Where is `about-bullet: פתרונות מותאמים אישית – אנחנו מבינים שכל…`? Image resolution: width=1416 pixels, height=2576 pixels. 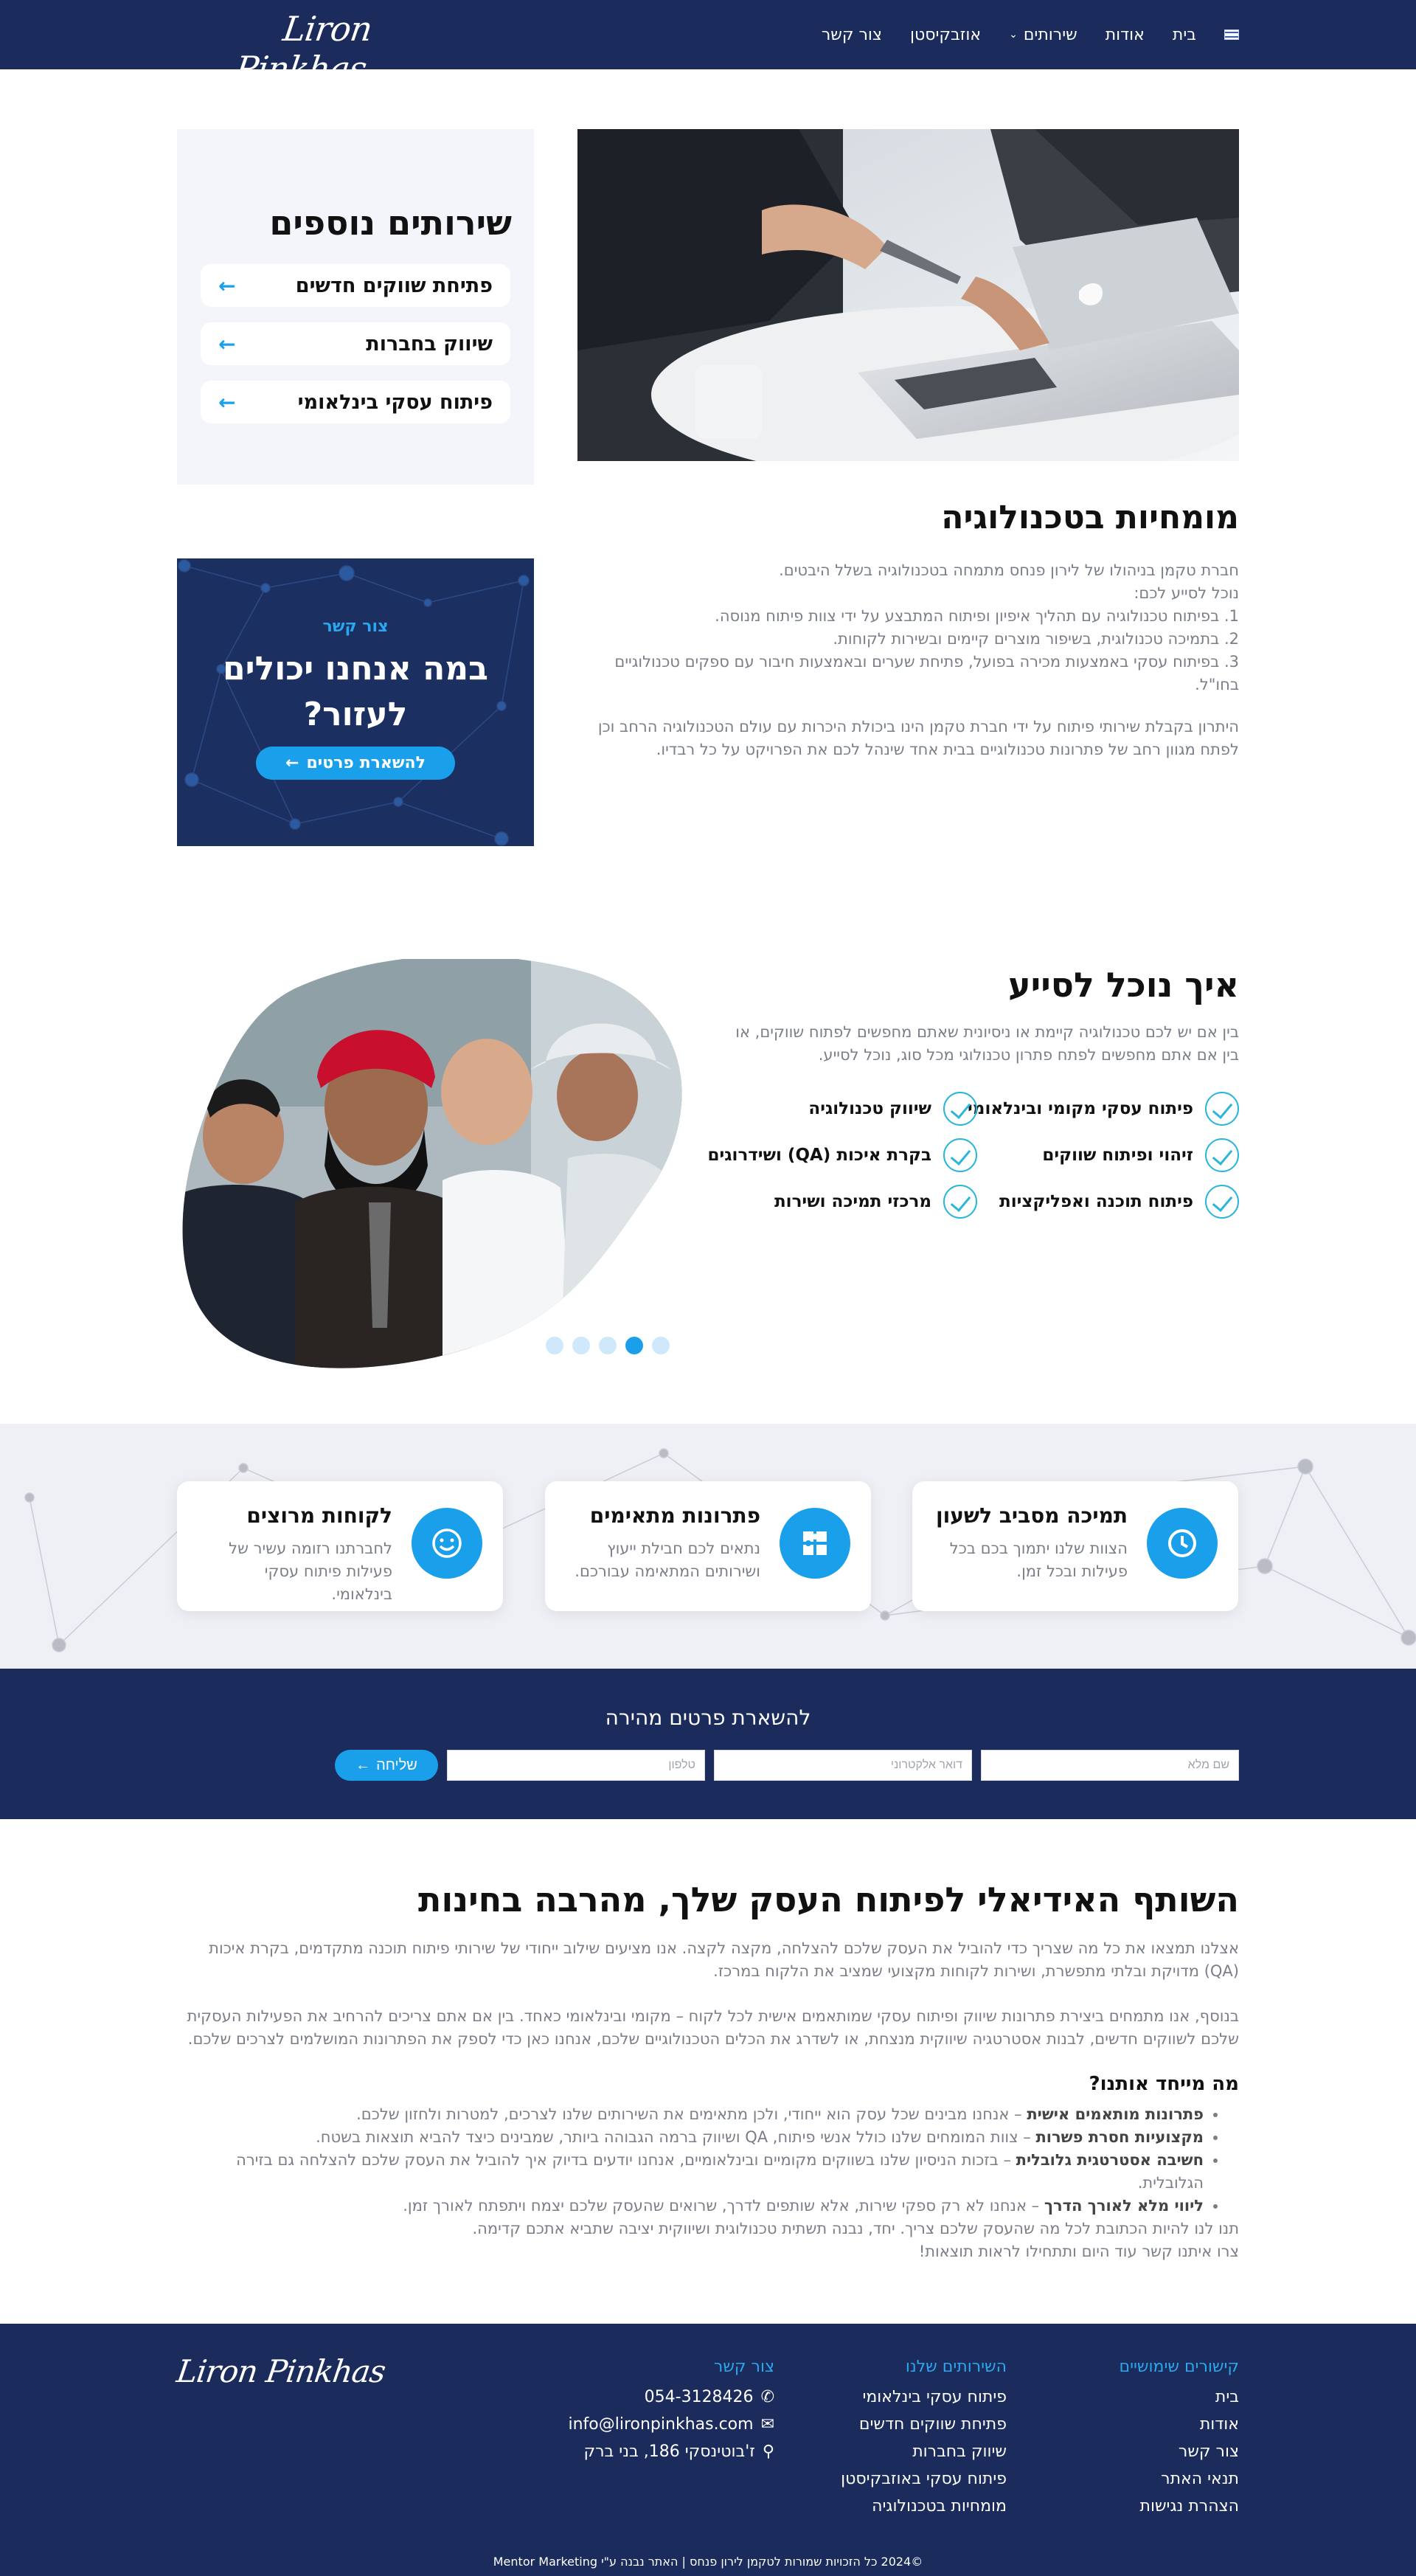 about-bullet: פתרונות מותאמים אישית – אנחנו מבינים שכל… is located at coordinates (690, 2115).